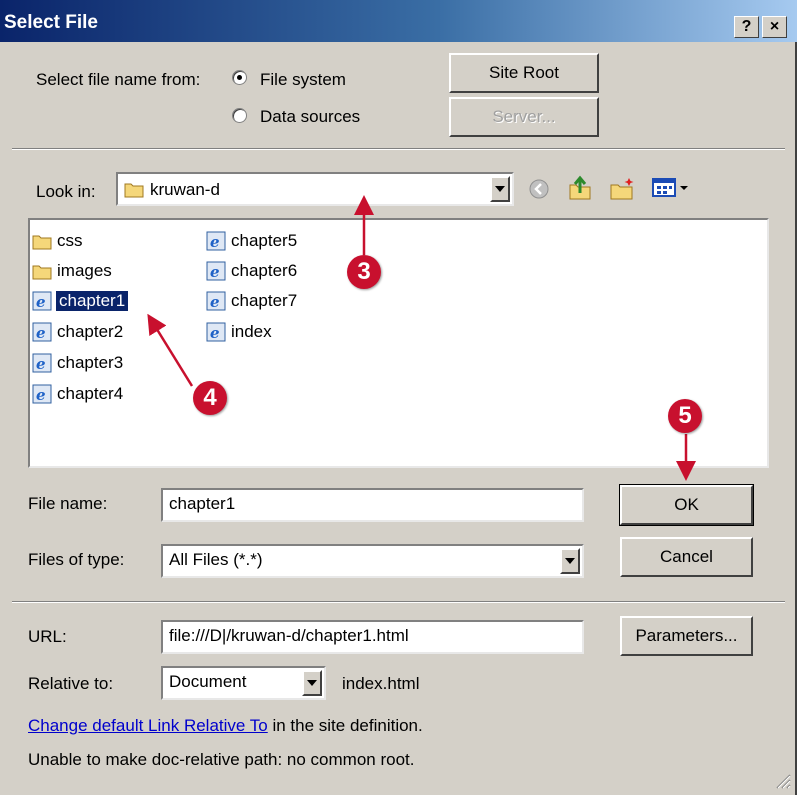 The image size is (797, 795). I want to click on relative-to-select: Document, so click(243, 683).